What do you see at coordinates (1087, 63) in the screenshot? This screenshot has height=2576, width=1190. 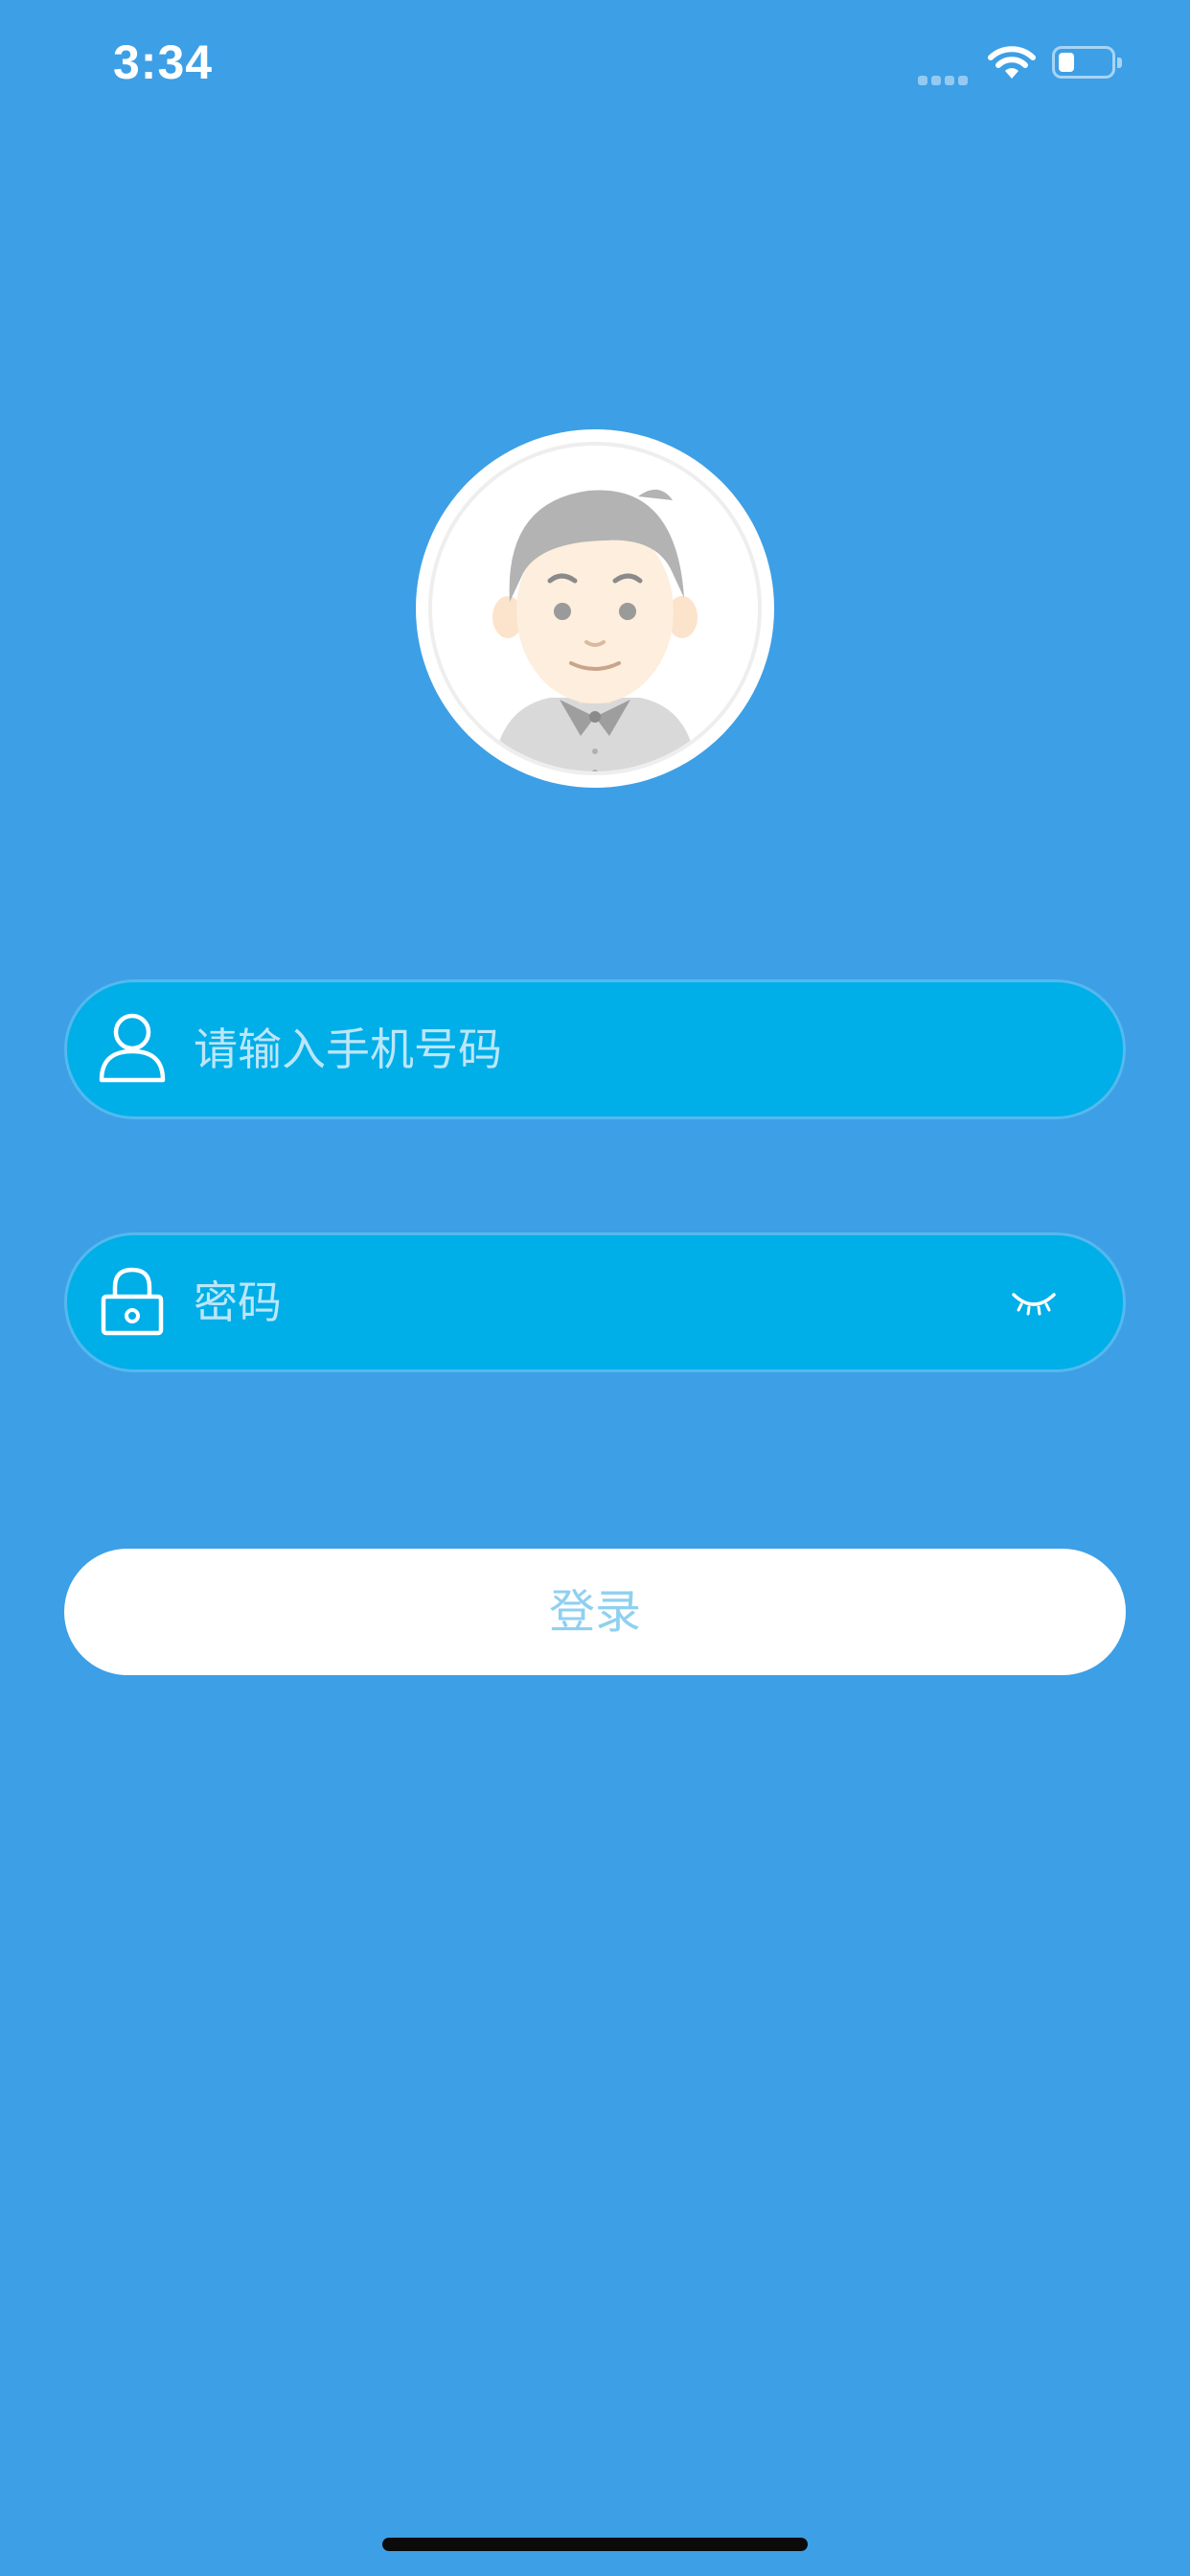 I see `battery-icon` at bounding box center [1087, 63].